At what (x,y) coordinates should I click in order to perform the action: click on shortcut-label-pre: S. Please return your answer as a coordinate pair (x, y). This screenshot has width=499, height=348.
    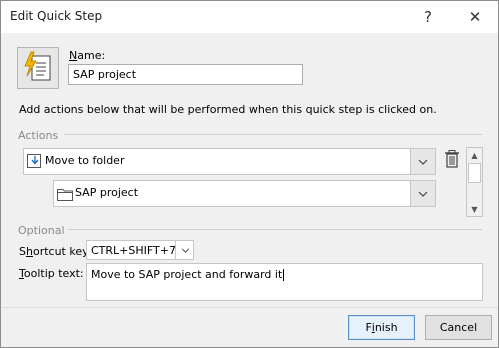
    Looking at the image, I should click on (22, 251).